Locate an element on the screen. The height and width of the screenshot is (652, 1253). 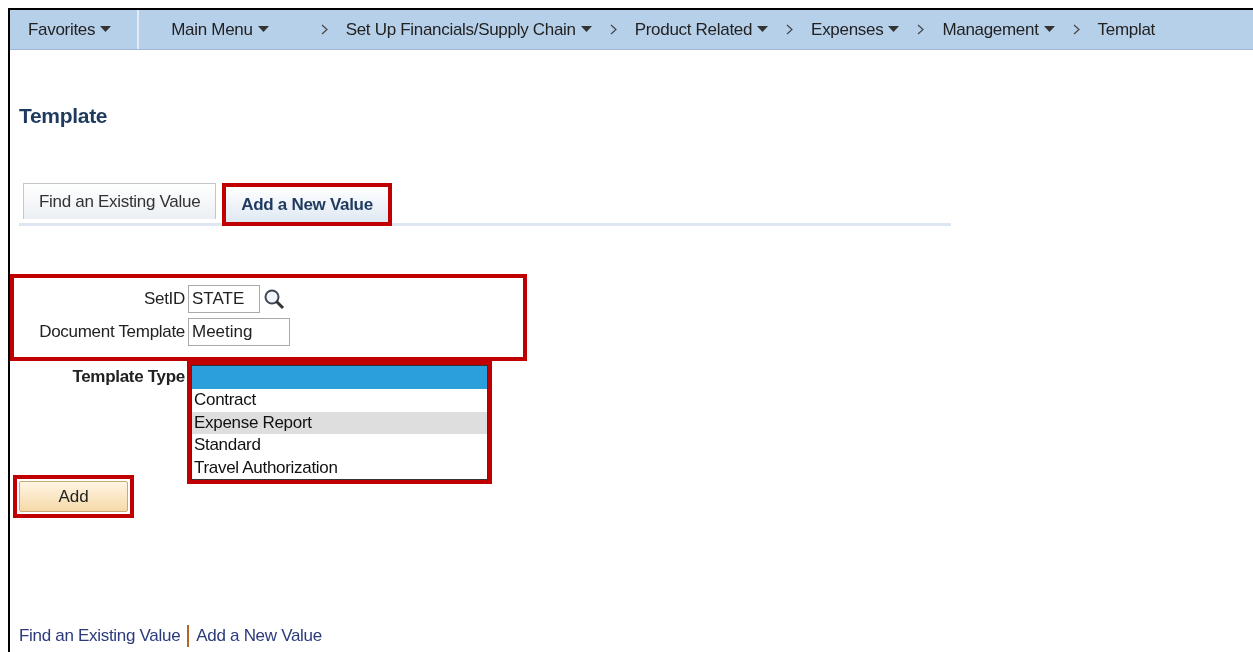
input-field: STATE is located at coordinates (224, 299).